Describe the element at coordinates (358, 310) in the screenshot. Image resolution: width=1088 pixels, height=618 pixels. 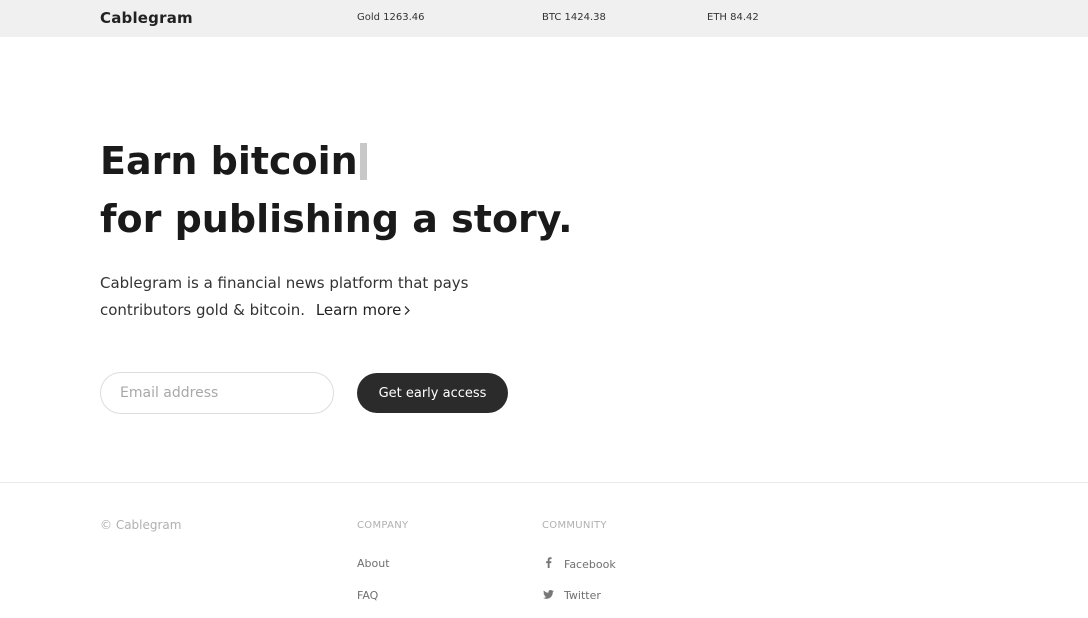
I see `learn-more-label: Learn more` at that location.